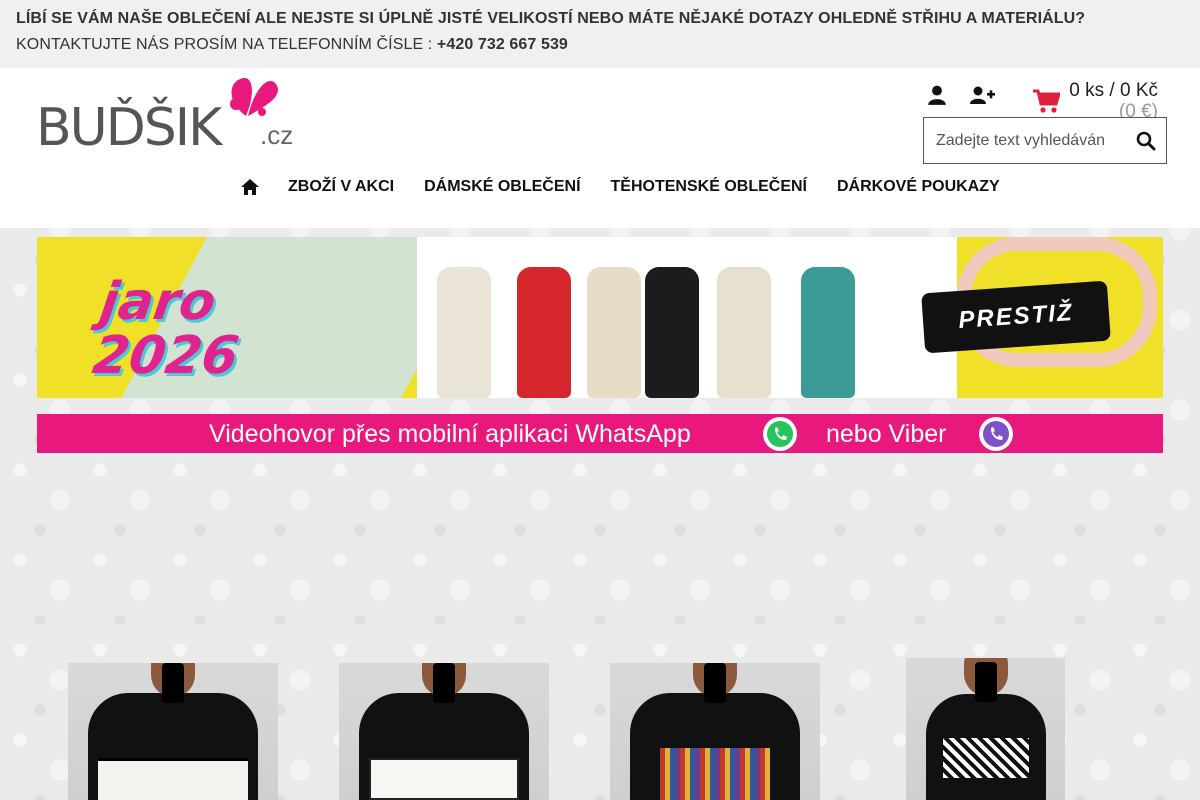  Describe the element at coordinates (983, 95) in the screenshot. I see `user-plus-icon` at that location.